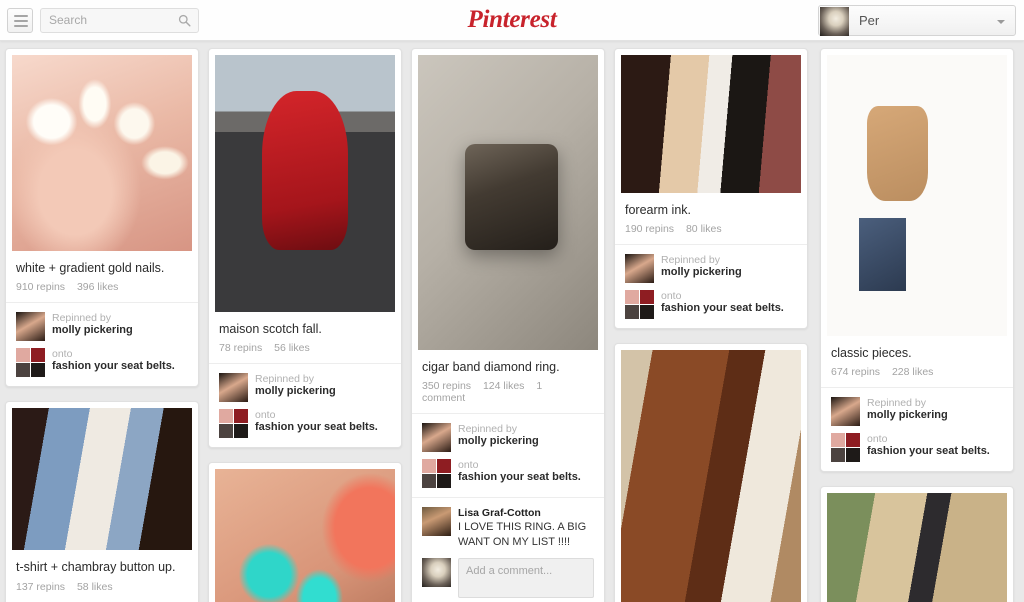  I want to click on user-avatar, so click(834, 21).